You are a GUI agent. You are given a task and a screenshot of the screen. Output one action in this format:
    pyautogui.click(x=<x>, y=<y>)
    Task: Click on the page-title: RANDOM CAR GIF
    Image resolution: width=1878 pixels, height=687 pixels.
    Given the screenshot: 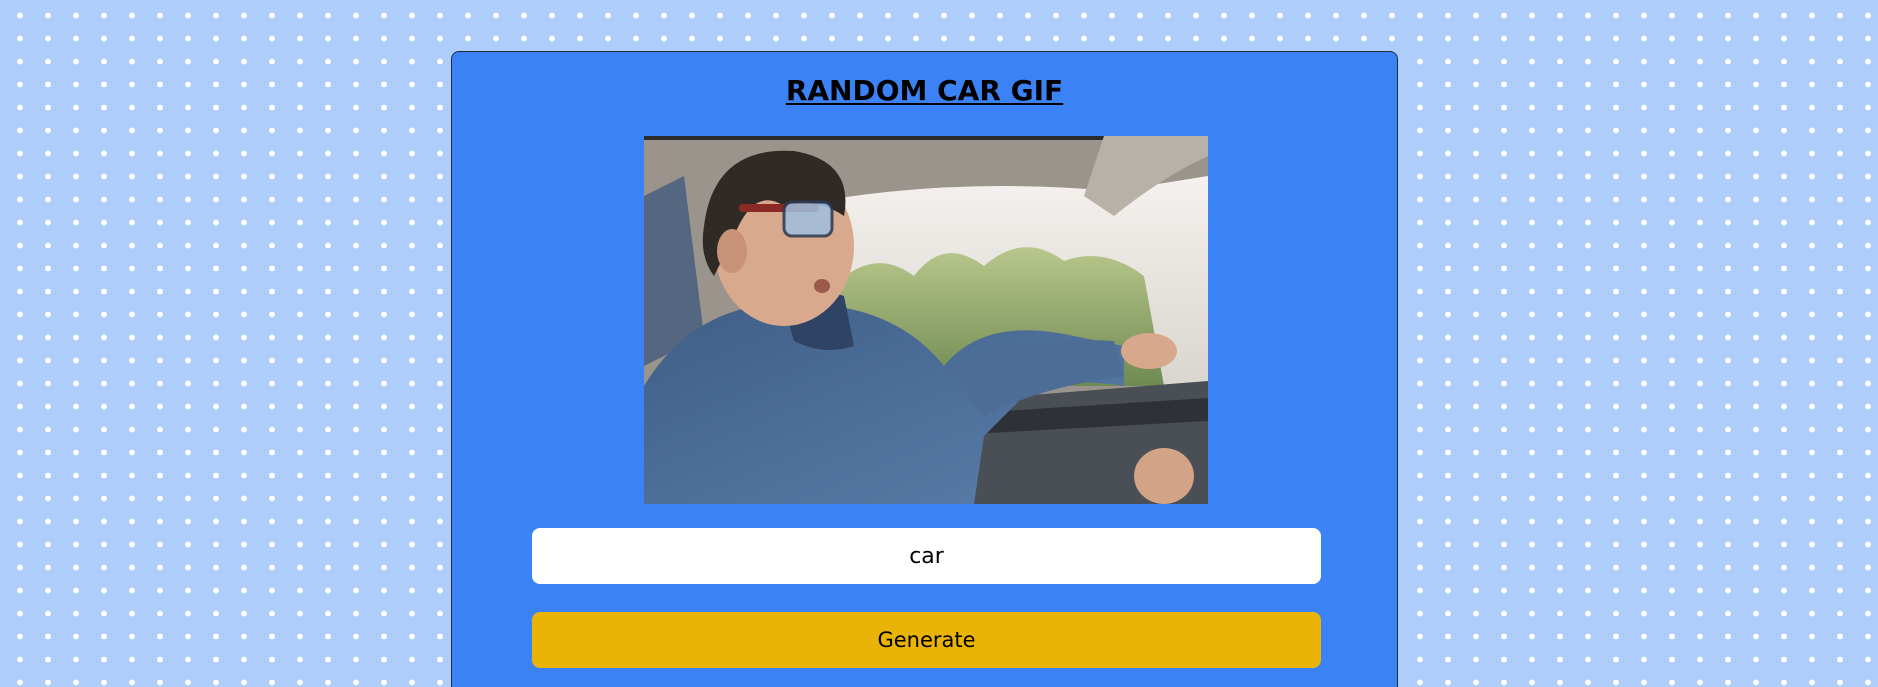 What is the action you would take?
    pyautogui.click(x=924, y=90)
    